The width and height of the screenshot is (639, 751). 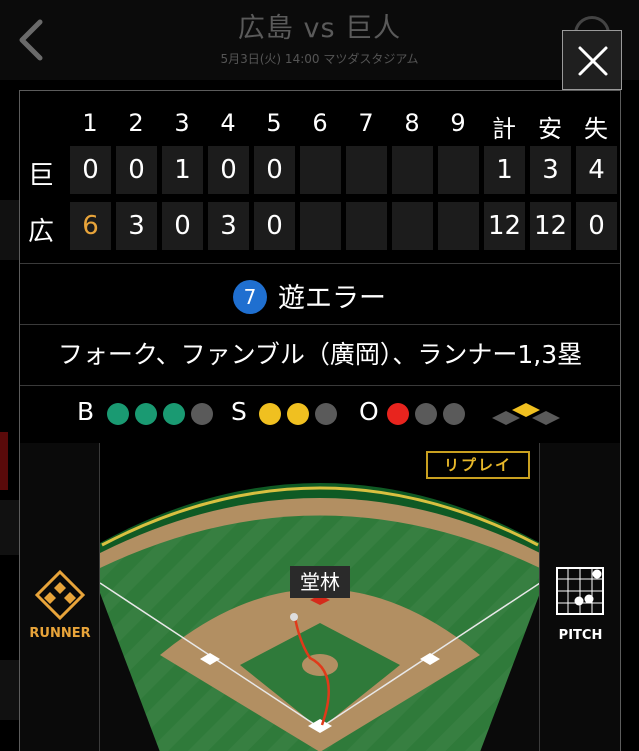 I want to click on pitch-toggle: PITCH, so click(x=579, y=597).